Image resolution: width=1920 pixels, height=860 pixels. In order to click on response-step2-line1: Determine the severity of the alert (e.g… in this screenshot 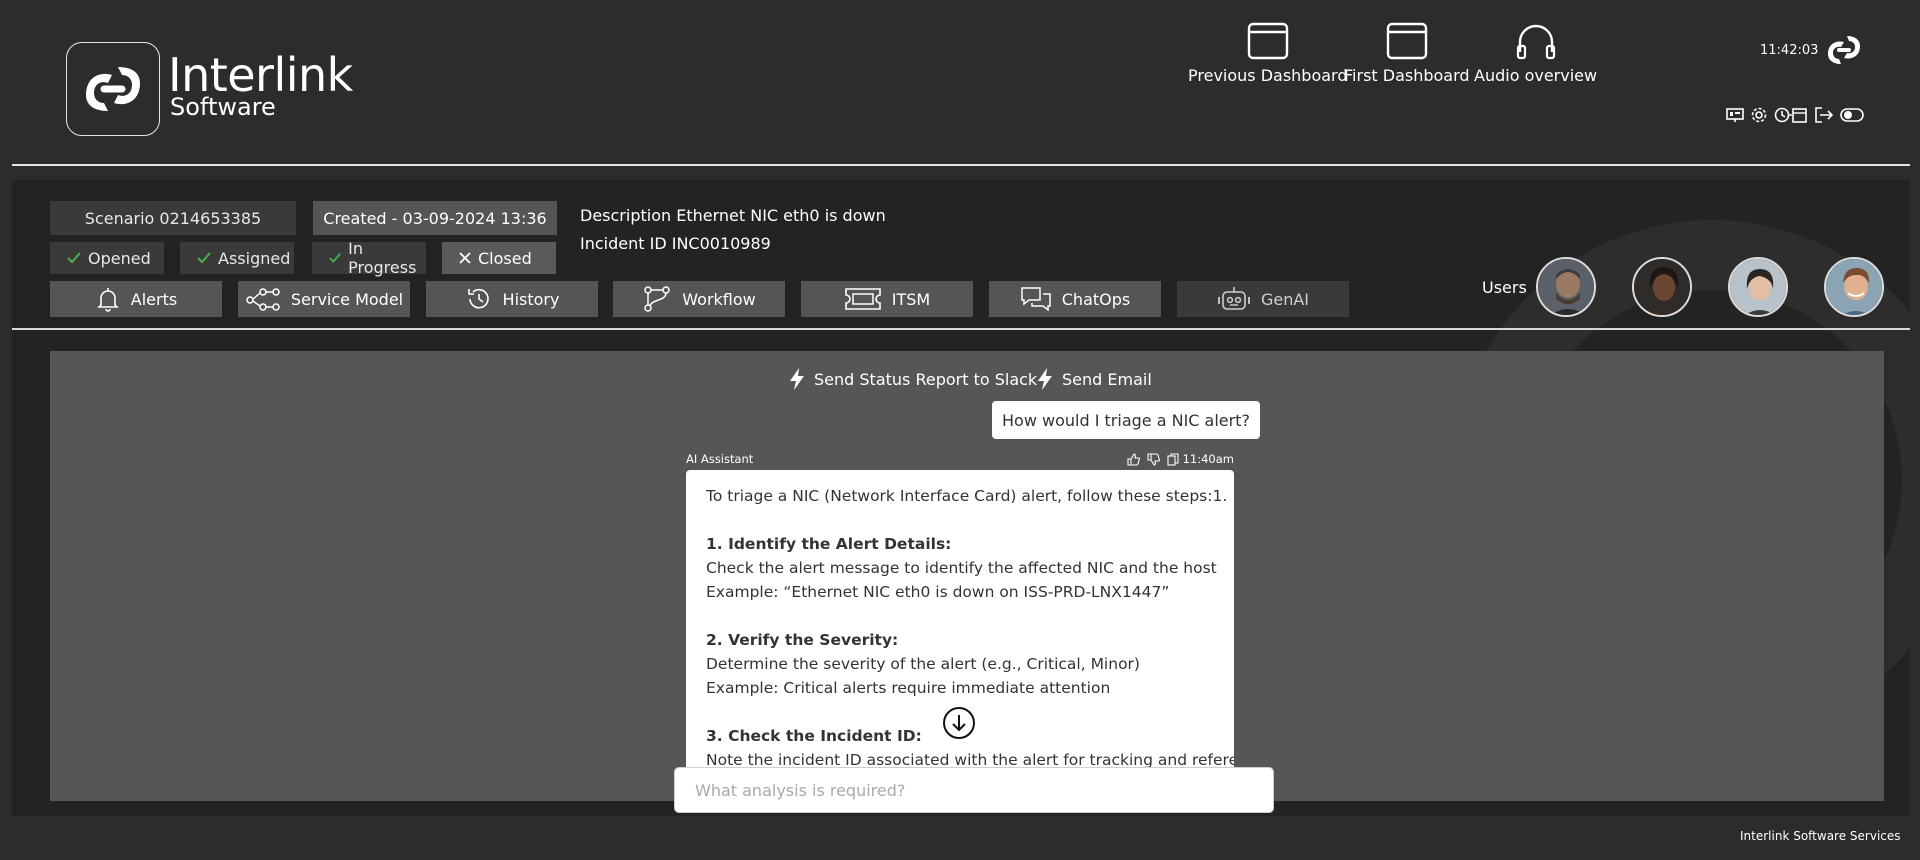, I will do `click(923, 664)`.